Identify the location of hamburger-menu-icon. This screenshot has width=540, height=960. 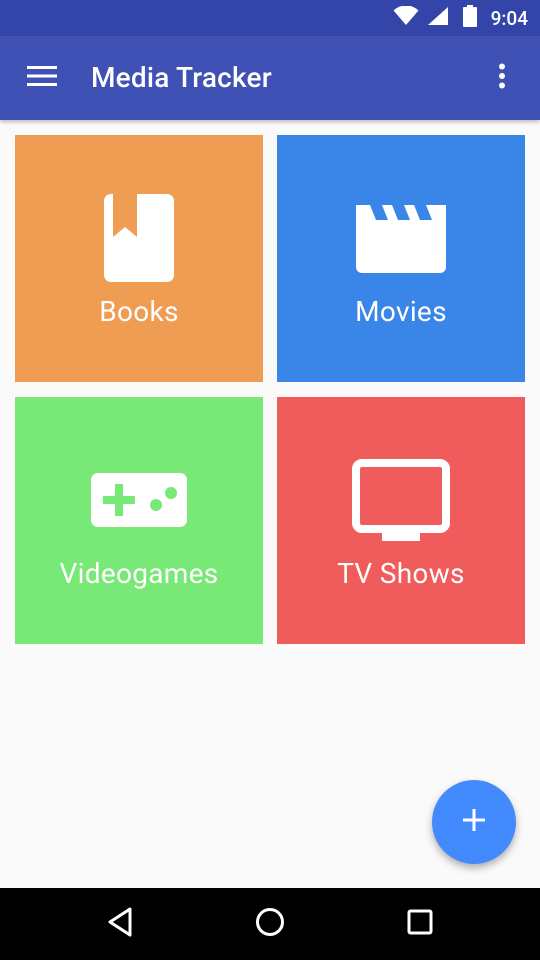
(42, 78).